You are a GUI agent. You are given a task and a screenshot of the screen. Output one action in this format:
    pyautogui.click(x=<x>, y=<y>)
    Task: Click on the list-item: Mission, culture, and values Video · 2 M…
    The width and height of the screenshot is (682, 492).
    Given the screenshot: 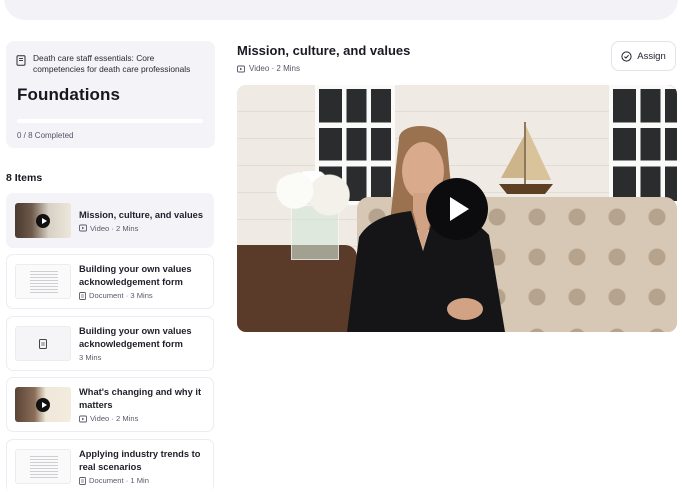 What is the action you would take?
    pyautogui.click(x=110, y=220)
    